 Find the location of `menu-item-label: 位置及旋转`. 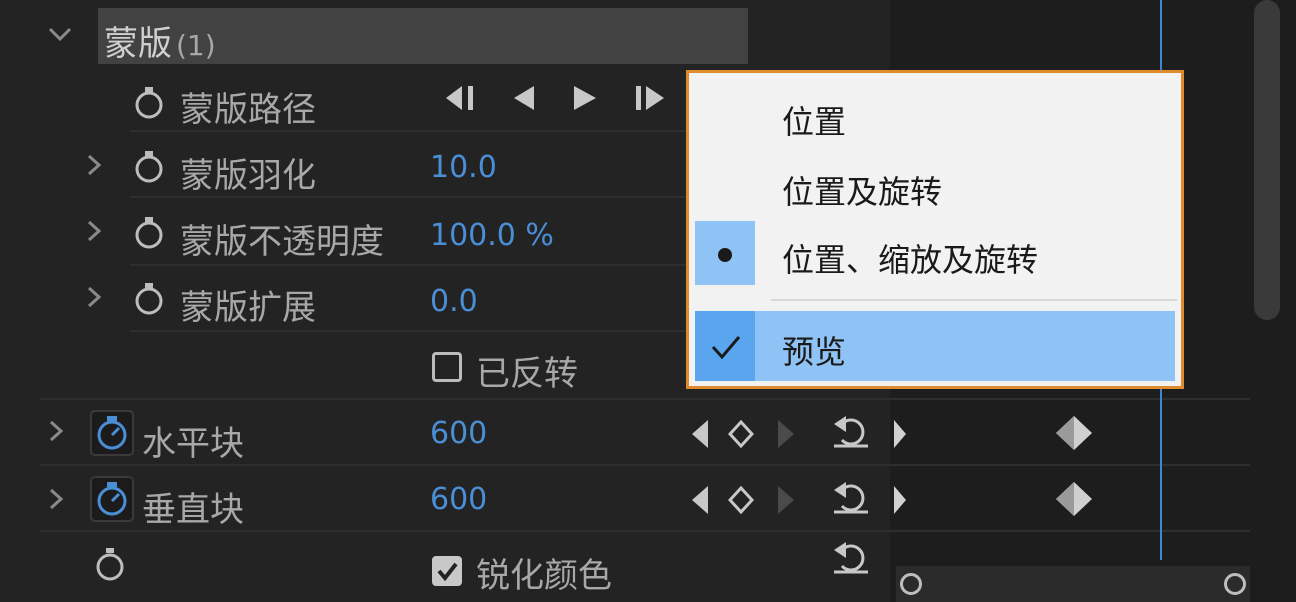

menu-item-label: 位置及旋转 is located at coordinates (862, 192).